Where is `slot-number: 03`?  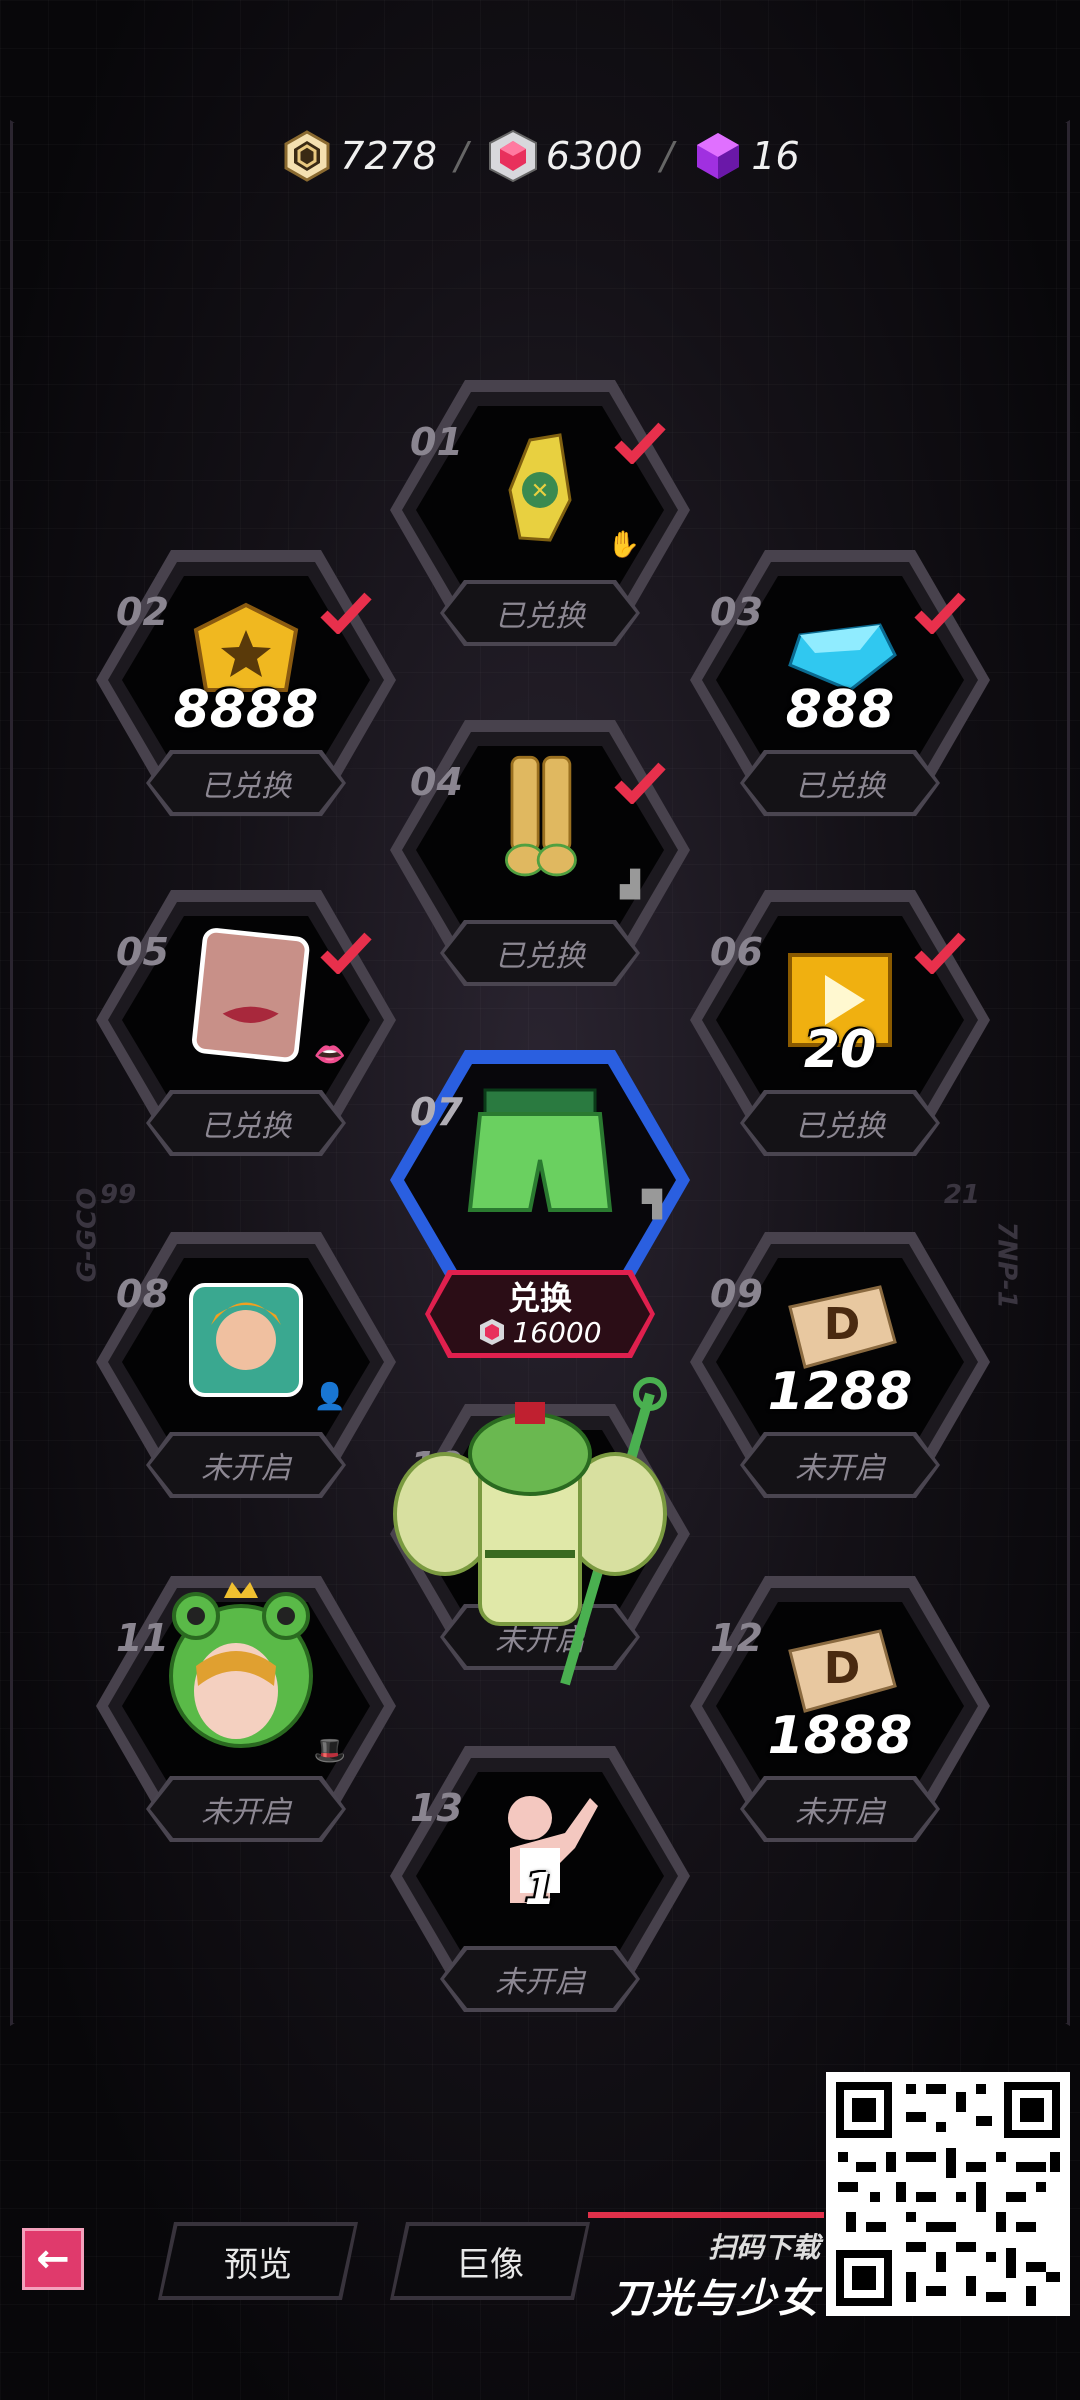
slot-number: 03 is located at coordinates (736, 612).